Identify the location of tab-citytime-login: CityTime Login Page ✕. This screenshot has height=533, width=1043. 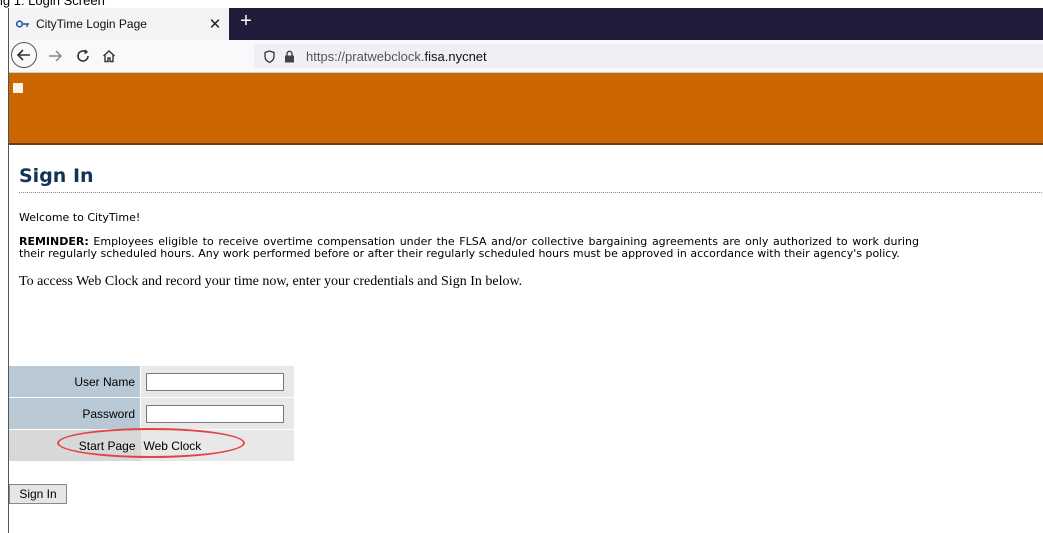
(119, 24).